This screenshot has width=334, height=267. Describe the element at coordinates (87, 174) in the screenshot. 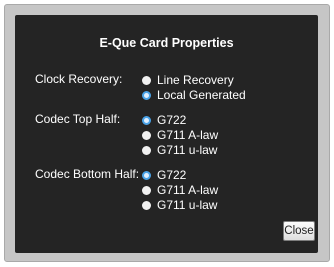

I see `codec-bottom-half-label: Codec Bottom Half:` at that location.